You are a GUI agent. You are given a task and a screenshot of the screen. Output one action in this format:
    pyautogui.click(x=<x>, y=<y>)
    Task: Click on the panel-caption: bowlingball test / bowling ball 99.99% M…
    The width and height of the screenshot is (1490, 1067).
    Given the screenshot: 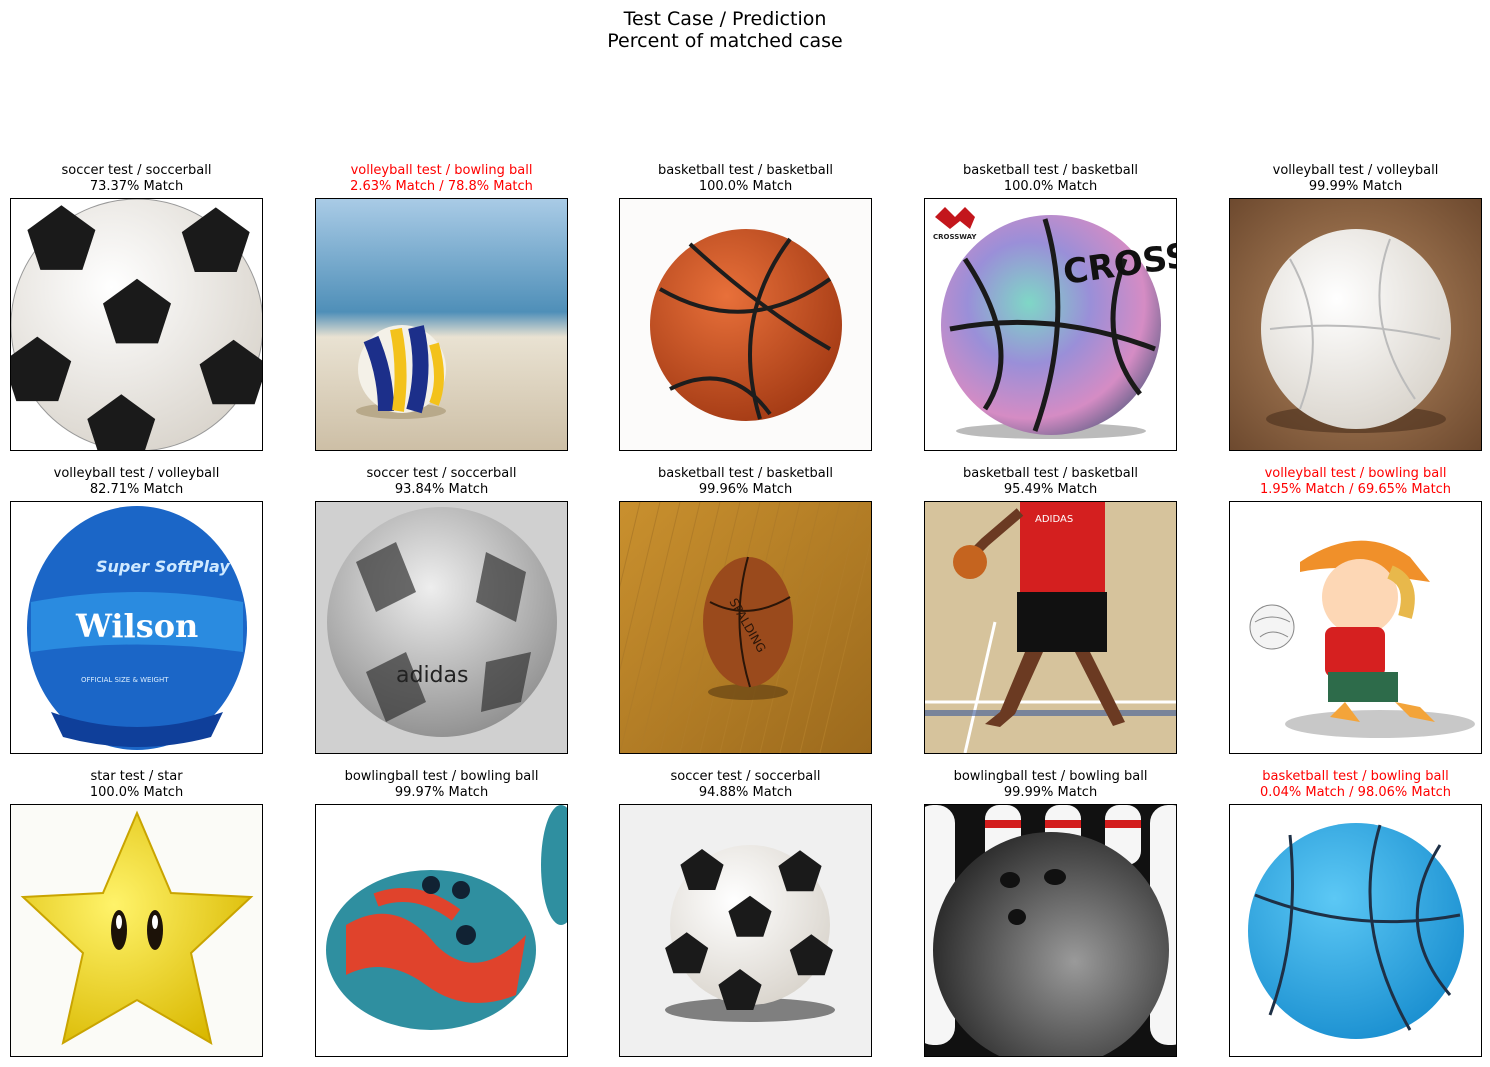 What is the action you would take?
    pyautogui.click(x=1050, y=784)
    